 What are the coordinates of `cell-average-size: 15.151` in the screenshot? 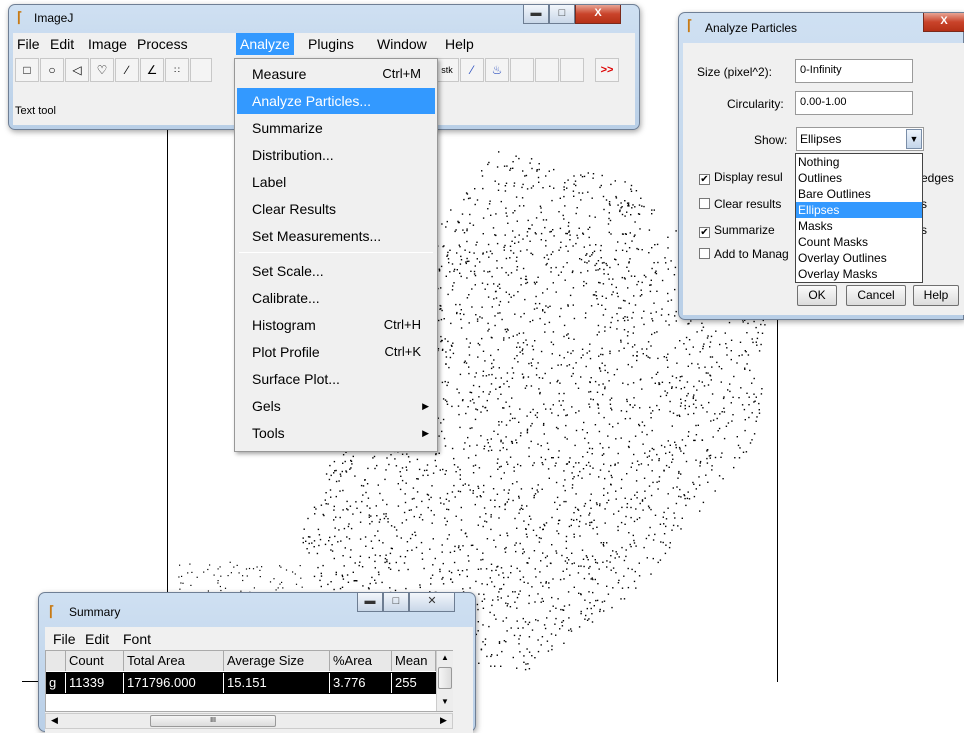 It's located at (277, 683).